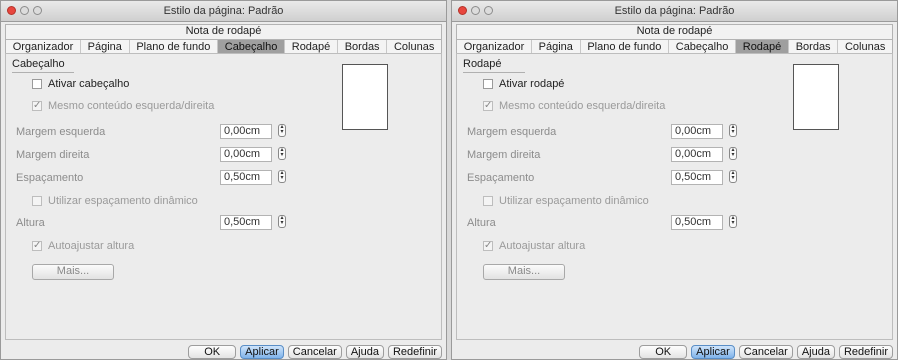  Describe the element at coordinates (38, 64) in the screenshot. I see `section-title: Cabeçalho` at that location.